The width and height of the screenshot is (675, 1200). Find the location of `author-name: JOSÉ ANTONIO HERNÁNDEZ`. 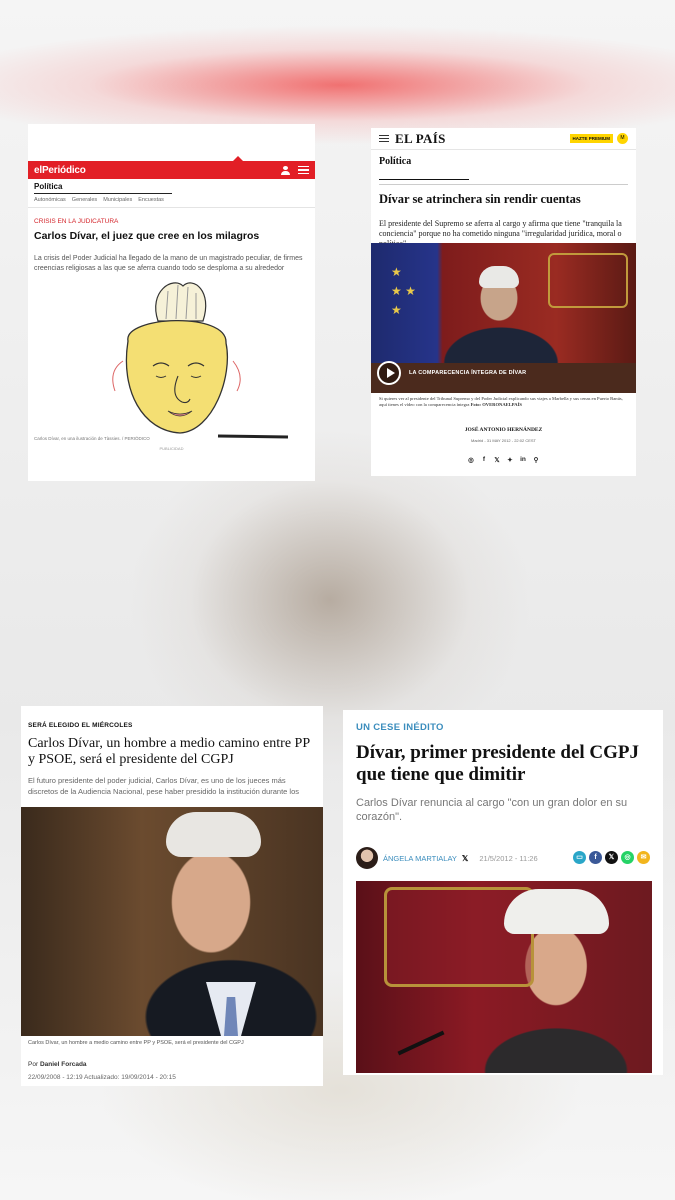

author-name: JOSÉ ANTONIO HERNÁNDEZ is located at coordinates (503, 430).